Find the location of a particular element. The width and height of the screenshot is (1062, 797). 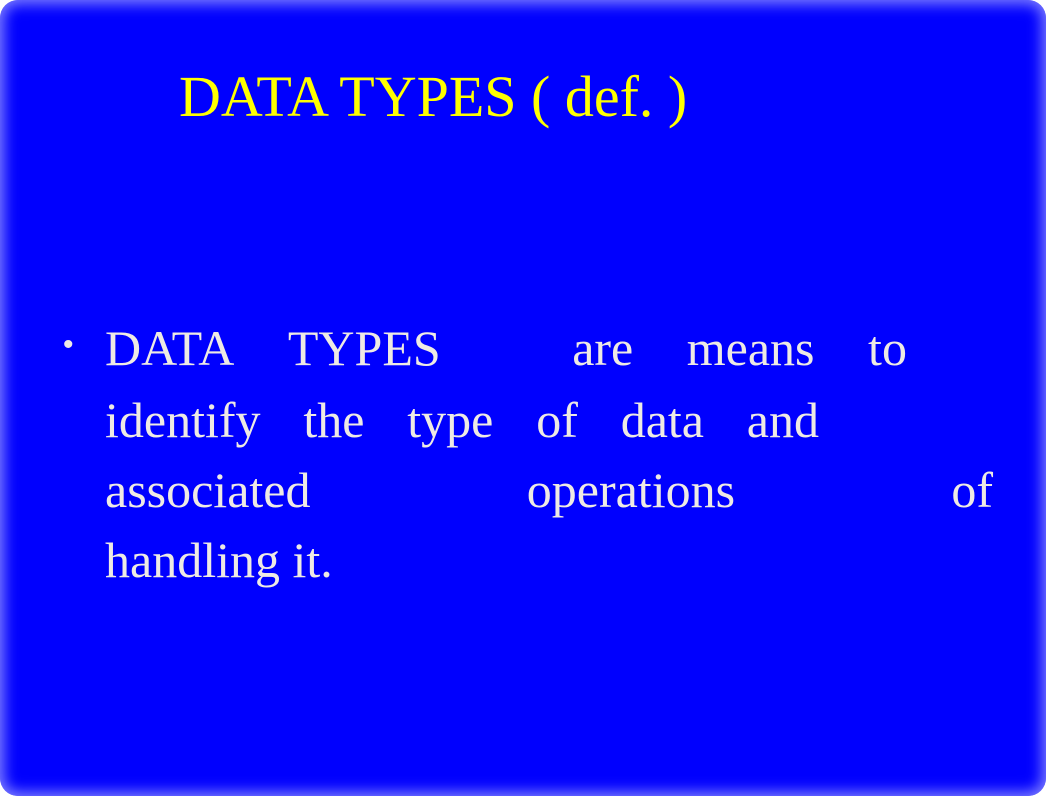

bullet-line-4: handling it. is located at coordinates (219, 560).